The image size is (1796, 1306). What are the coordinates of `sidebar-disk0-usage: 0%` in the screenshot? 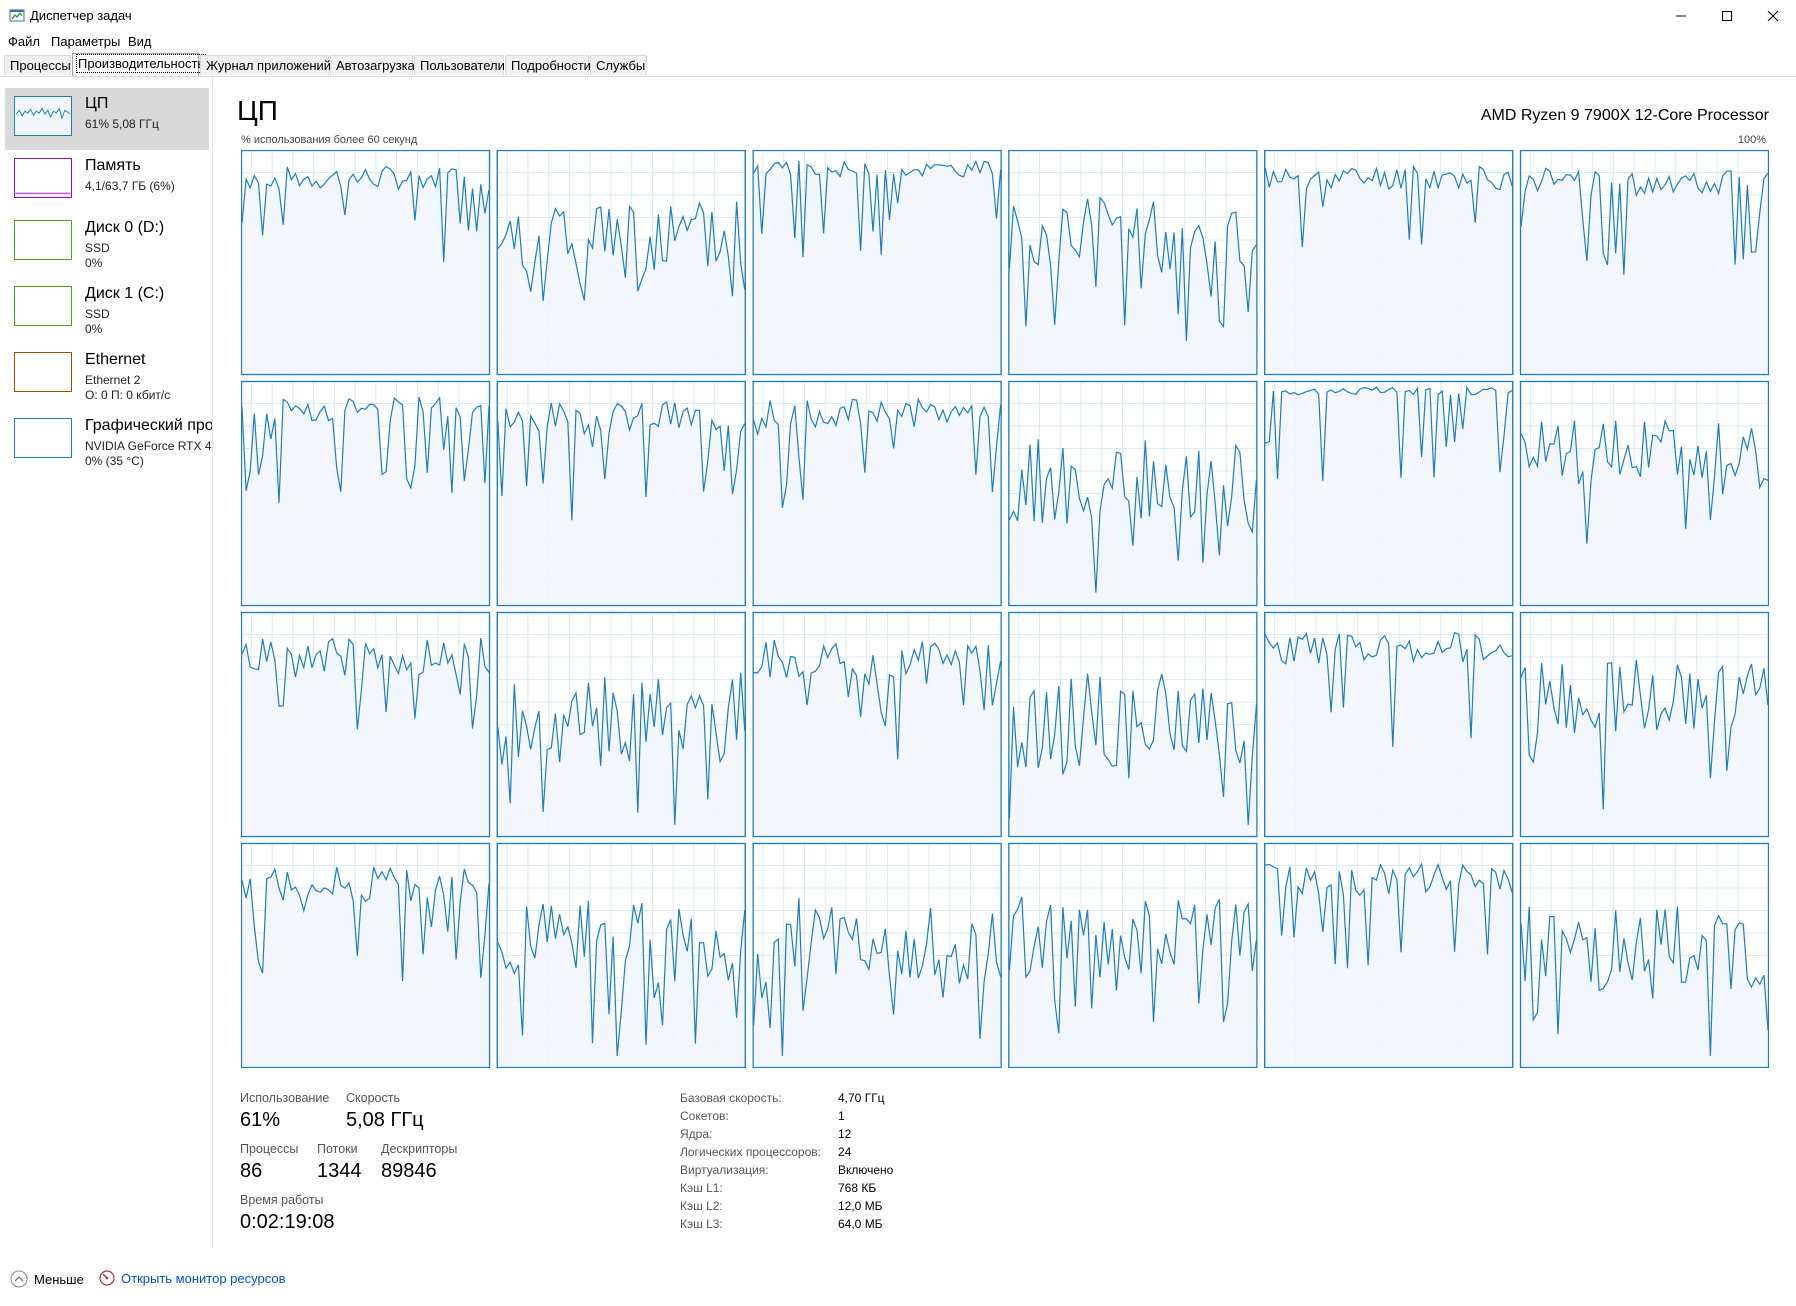 It's located at (94, 263).